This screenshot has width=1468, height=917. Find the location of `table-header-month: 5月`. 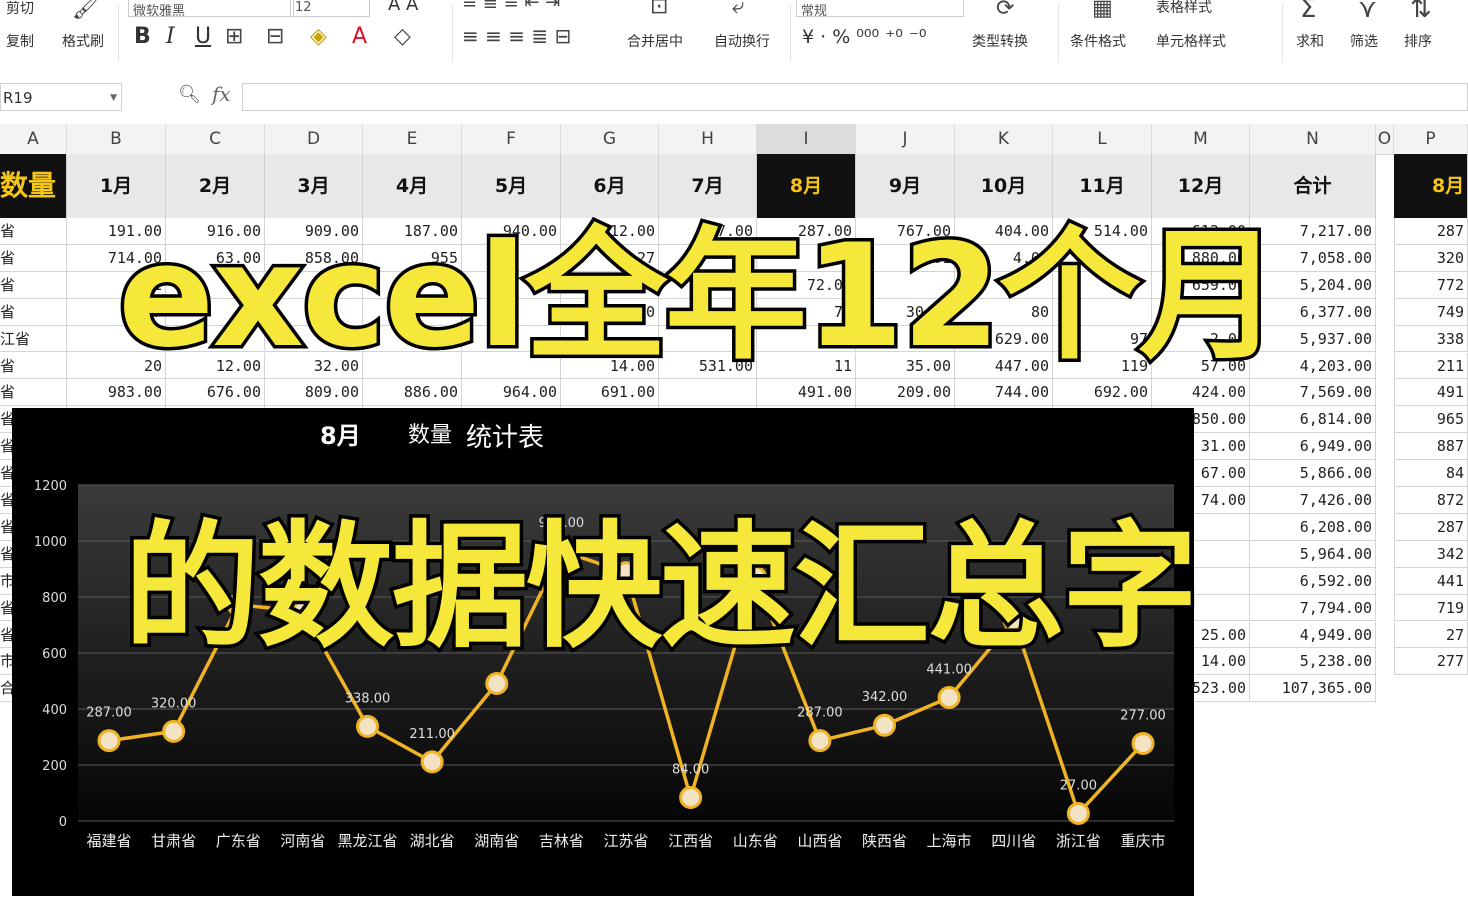

table-header-month: 5月 is located at coordinates (511, 186).